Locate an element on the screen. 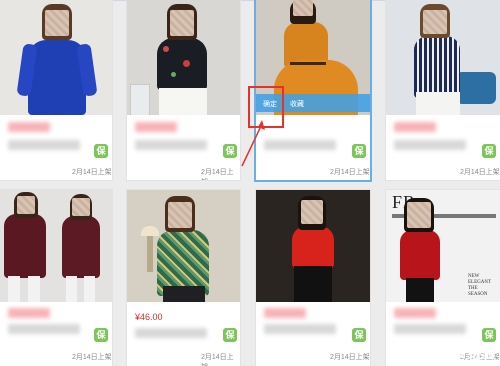 The height and width of the screenshot is (366, 500). product-card-5: 保 2月14日上架 is located at coordinates (56, 278).